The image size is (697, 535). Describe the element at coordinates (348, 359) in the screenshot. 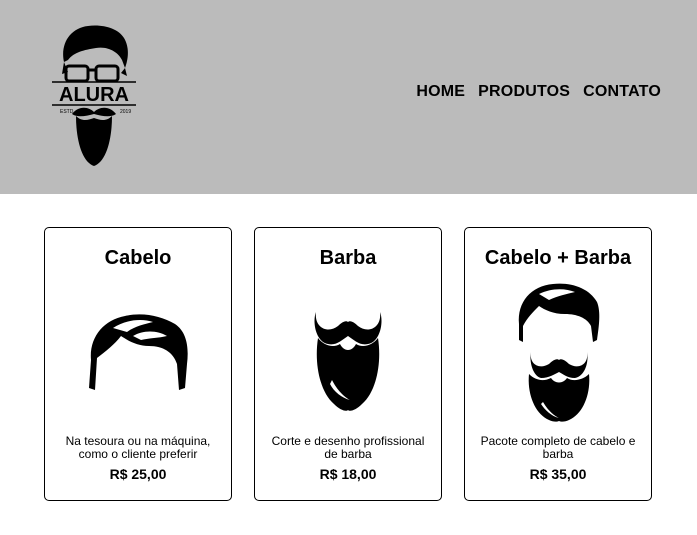

I see `beard-icon` at that location.